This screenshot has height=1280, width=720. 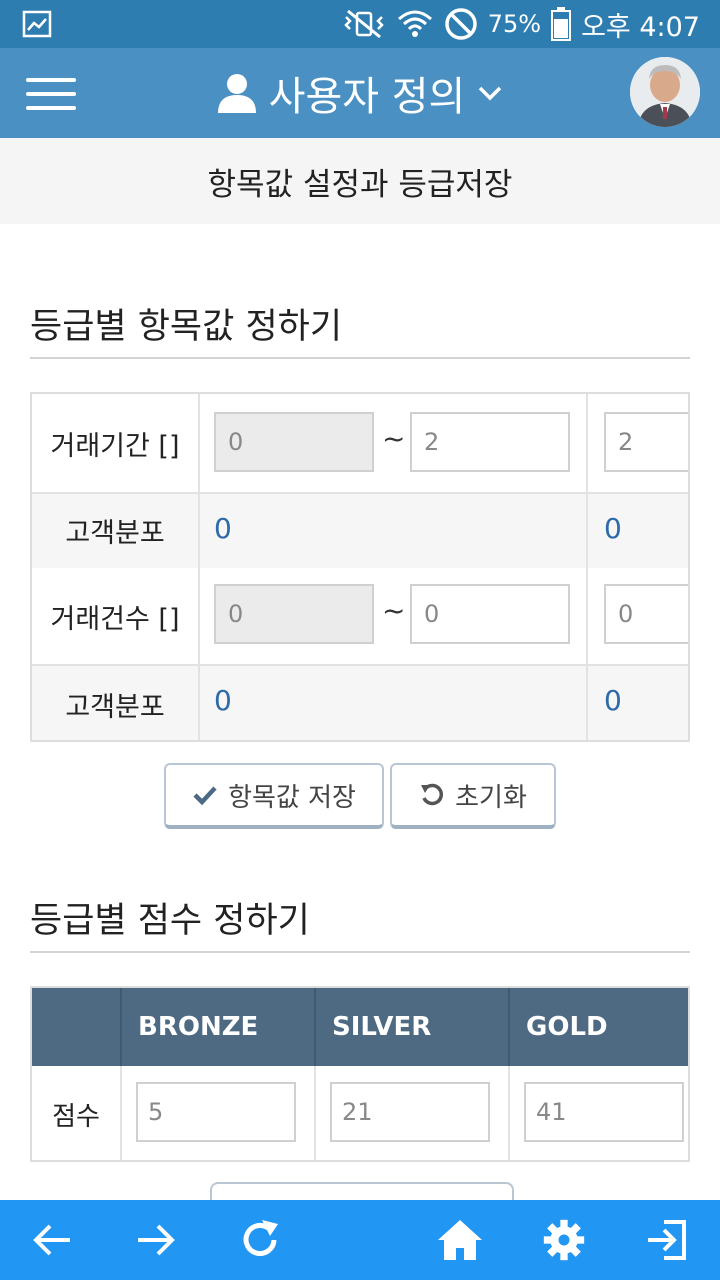 What do you see at coordinates (360, 181) in the screenshot?
I see `sub-header: 항목값 설정과 등급저장` at bounding box center [360, 181].